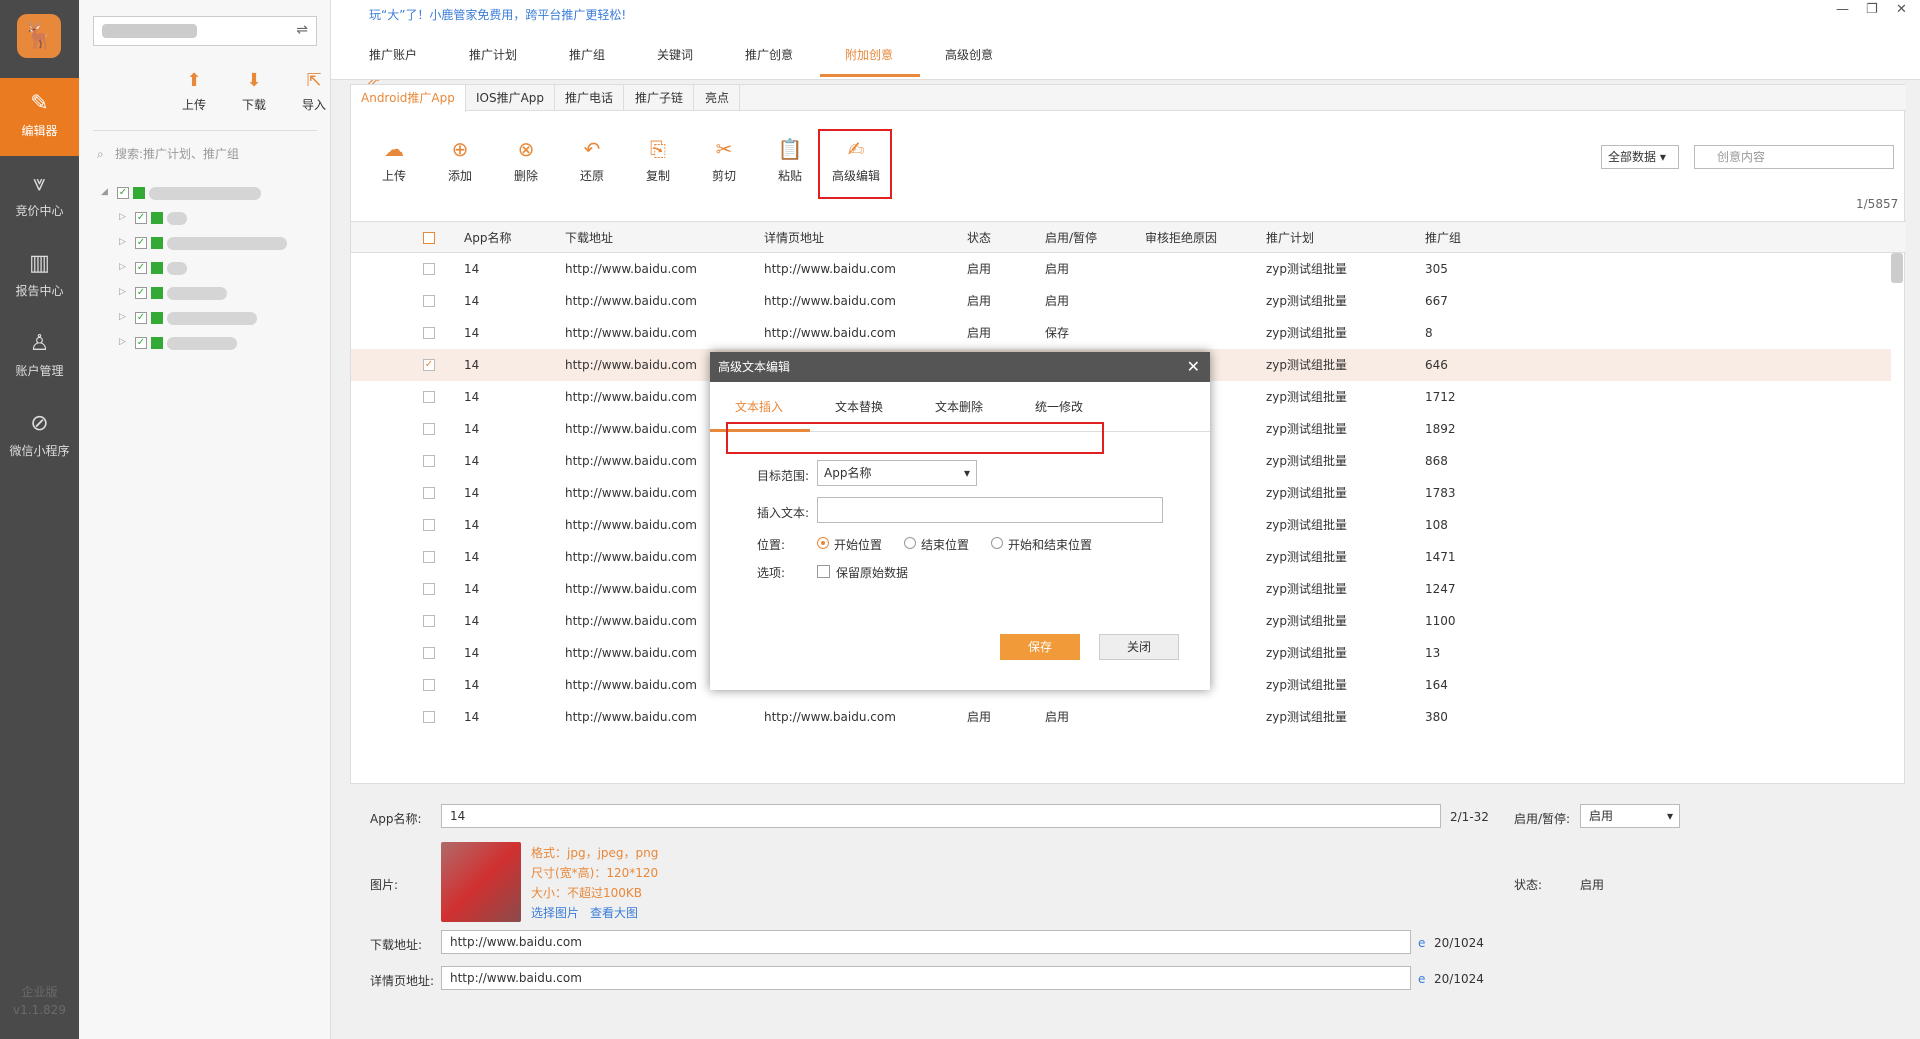 This screenshot has height=1039, width=1920. What do you see at coordinates (790, 160) in the screenshot?
I see `paste-button: 📋 粘贴` at bounding box center [790, 160].